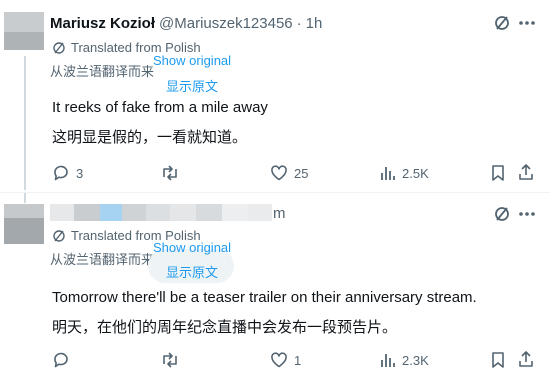 The width and height of the screenshot is (550, 370). What do you see at coordinates (415, 173) in the screenshot?
I see `views-count: 2.5K` at bounding box center [415, 173].